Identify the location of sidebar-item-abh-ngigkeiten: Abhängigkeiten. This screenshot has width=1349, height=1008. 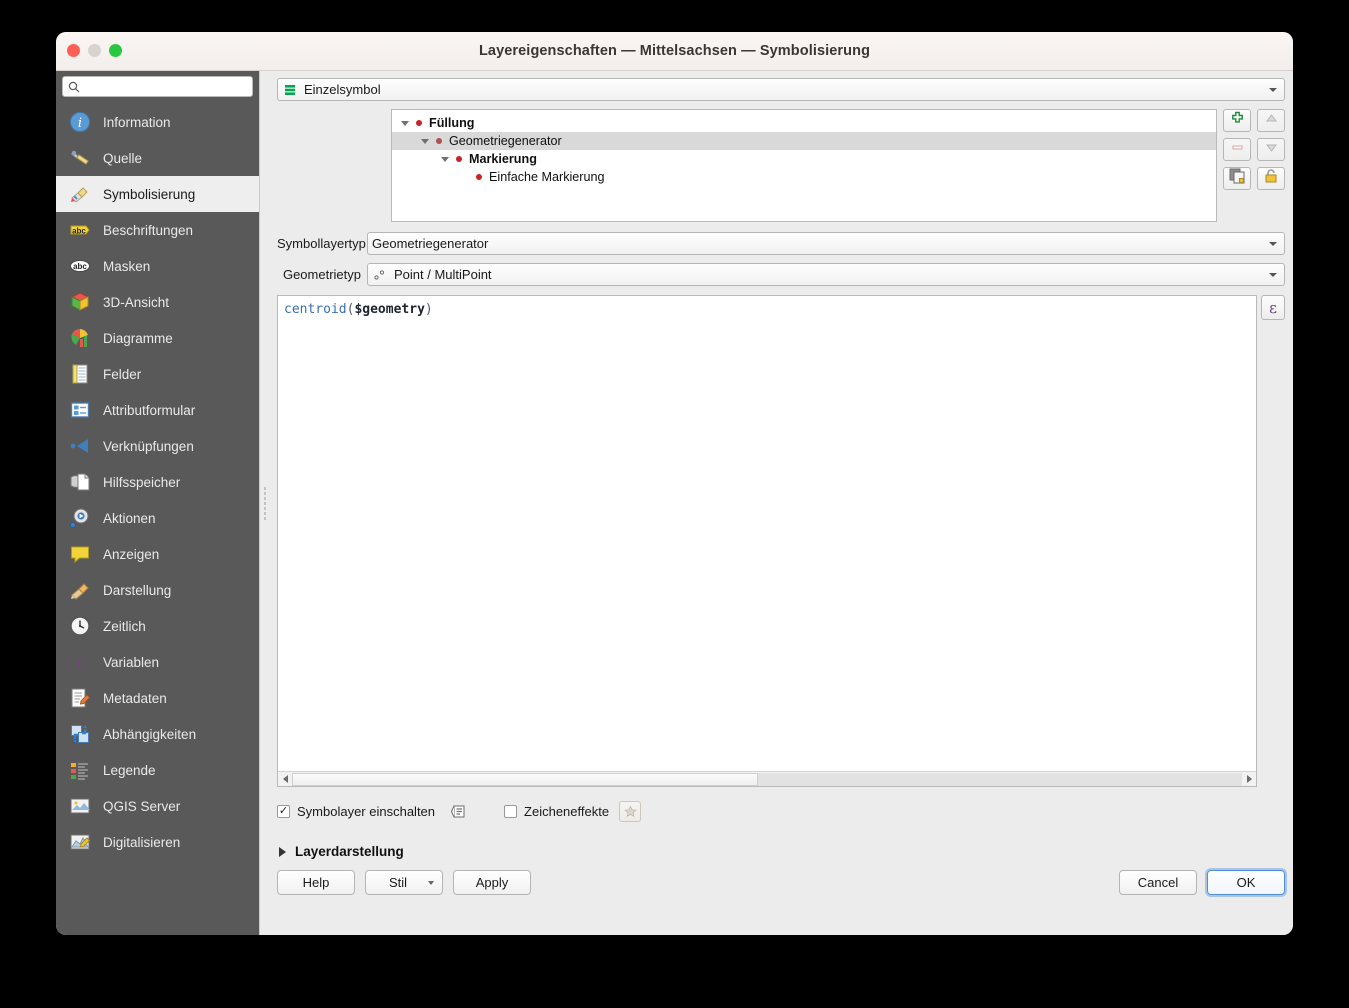
(157, 734).